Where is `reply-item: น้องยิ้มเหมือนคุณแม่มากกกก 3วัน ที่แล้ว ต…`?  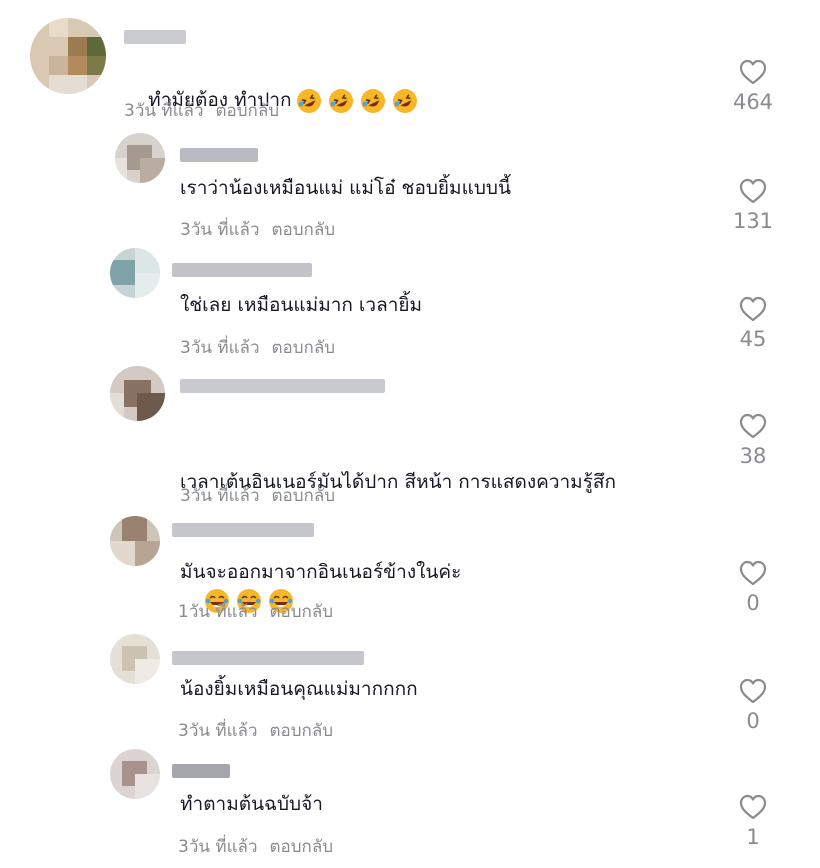
reply-item: น้องยิ้มเหมือนคุณแม่มากกกก 3วัน ที่แล้ว ต… is located at coordinates (410, 690).